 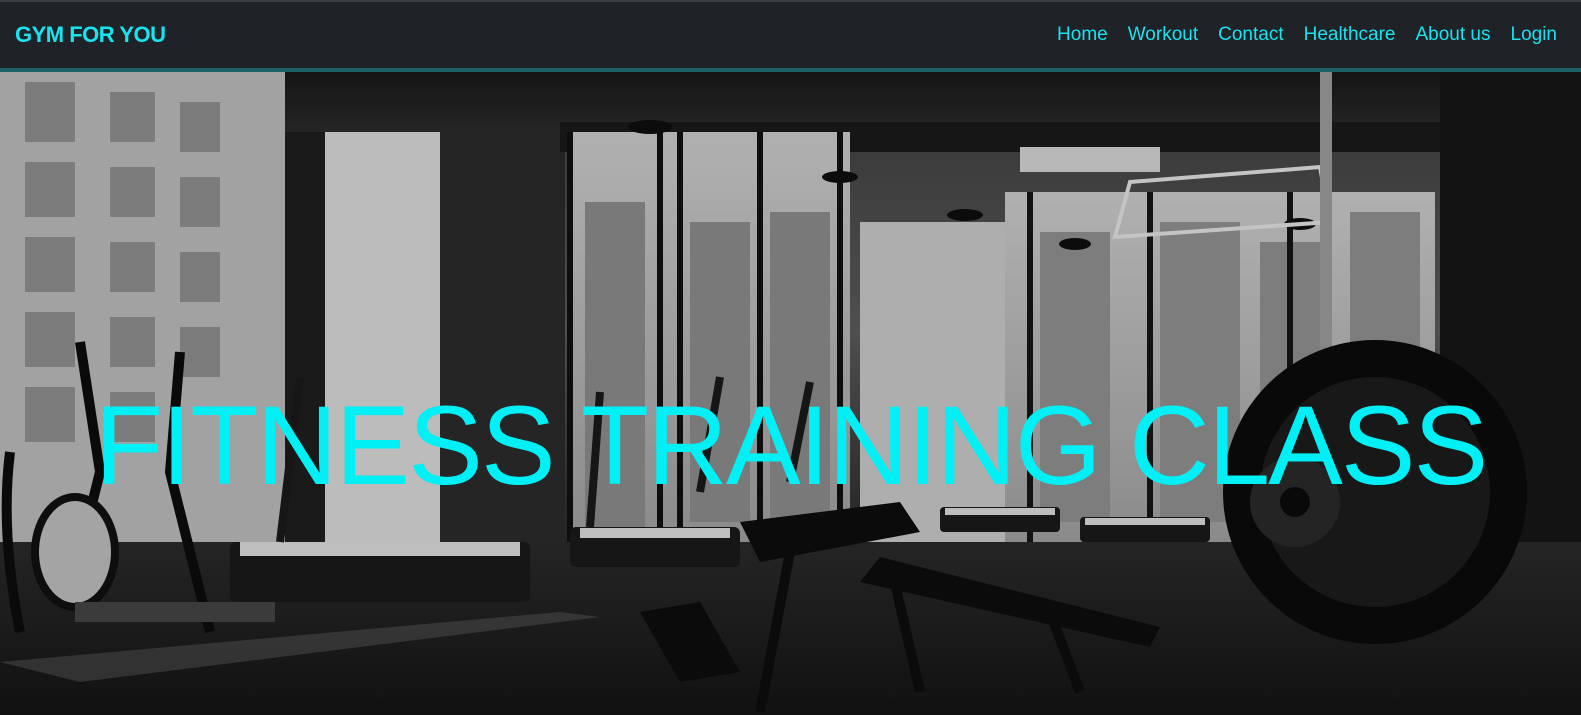 I want to click on nav-link-healthcare: Healthcare, so click(x=1350, y=35).